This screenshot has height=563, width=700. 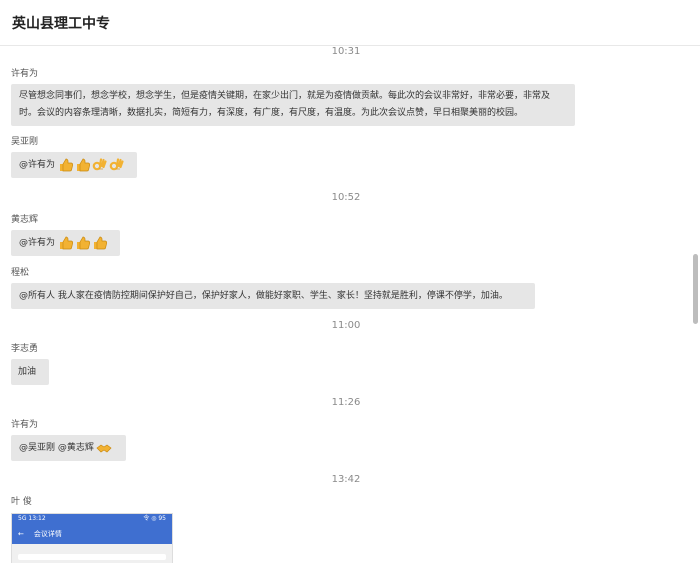 I want to click on handshake-icon, so click(x=104, y=448).